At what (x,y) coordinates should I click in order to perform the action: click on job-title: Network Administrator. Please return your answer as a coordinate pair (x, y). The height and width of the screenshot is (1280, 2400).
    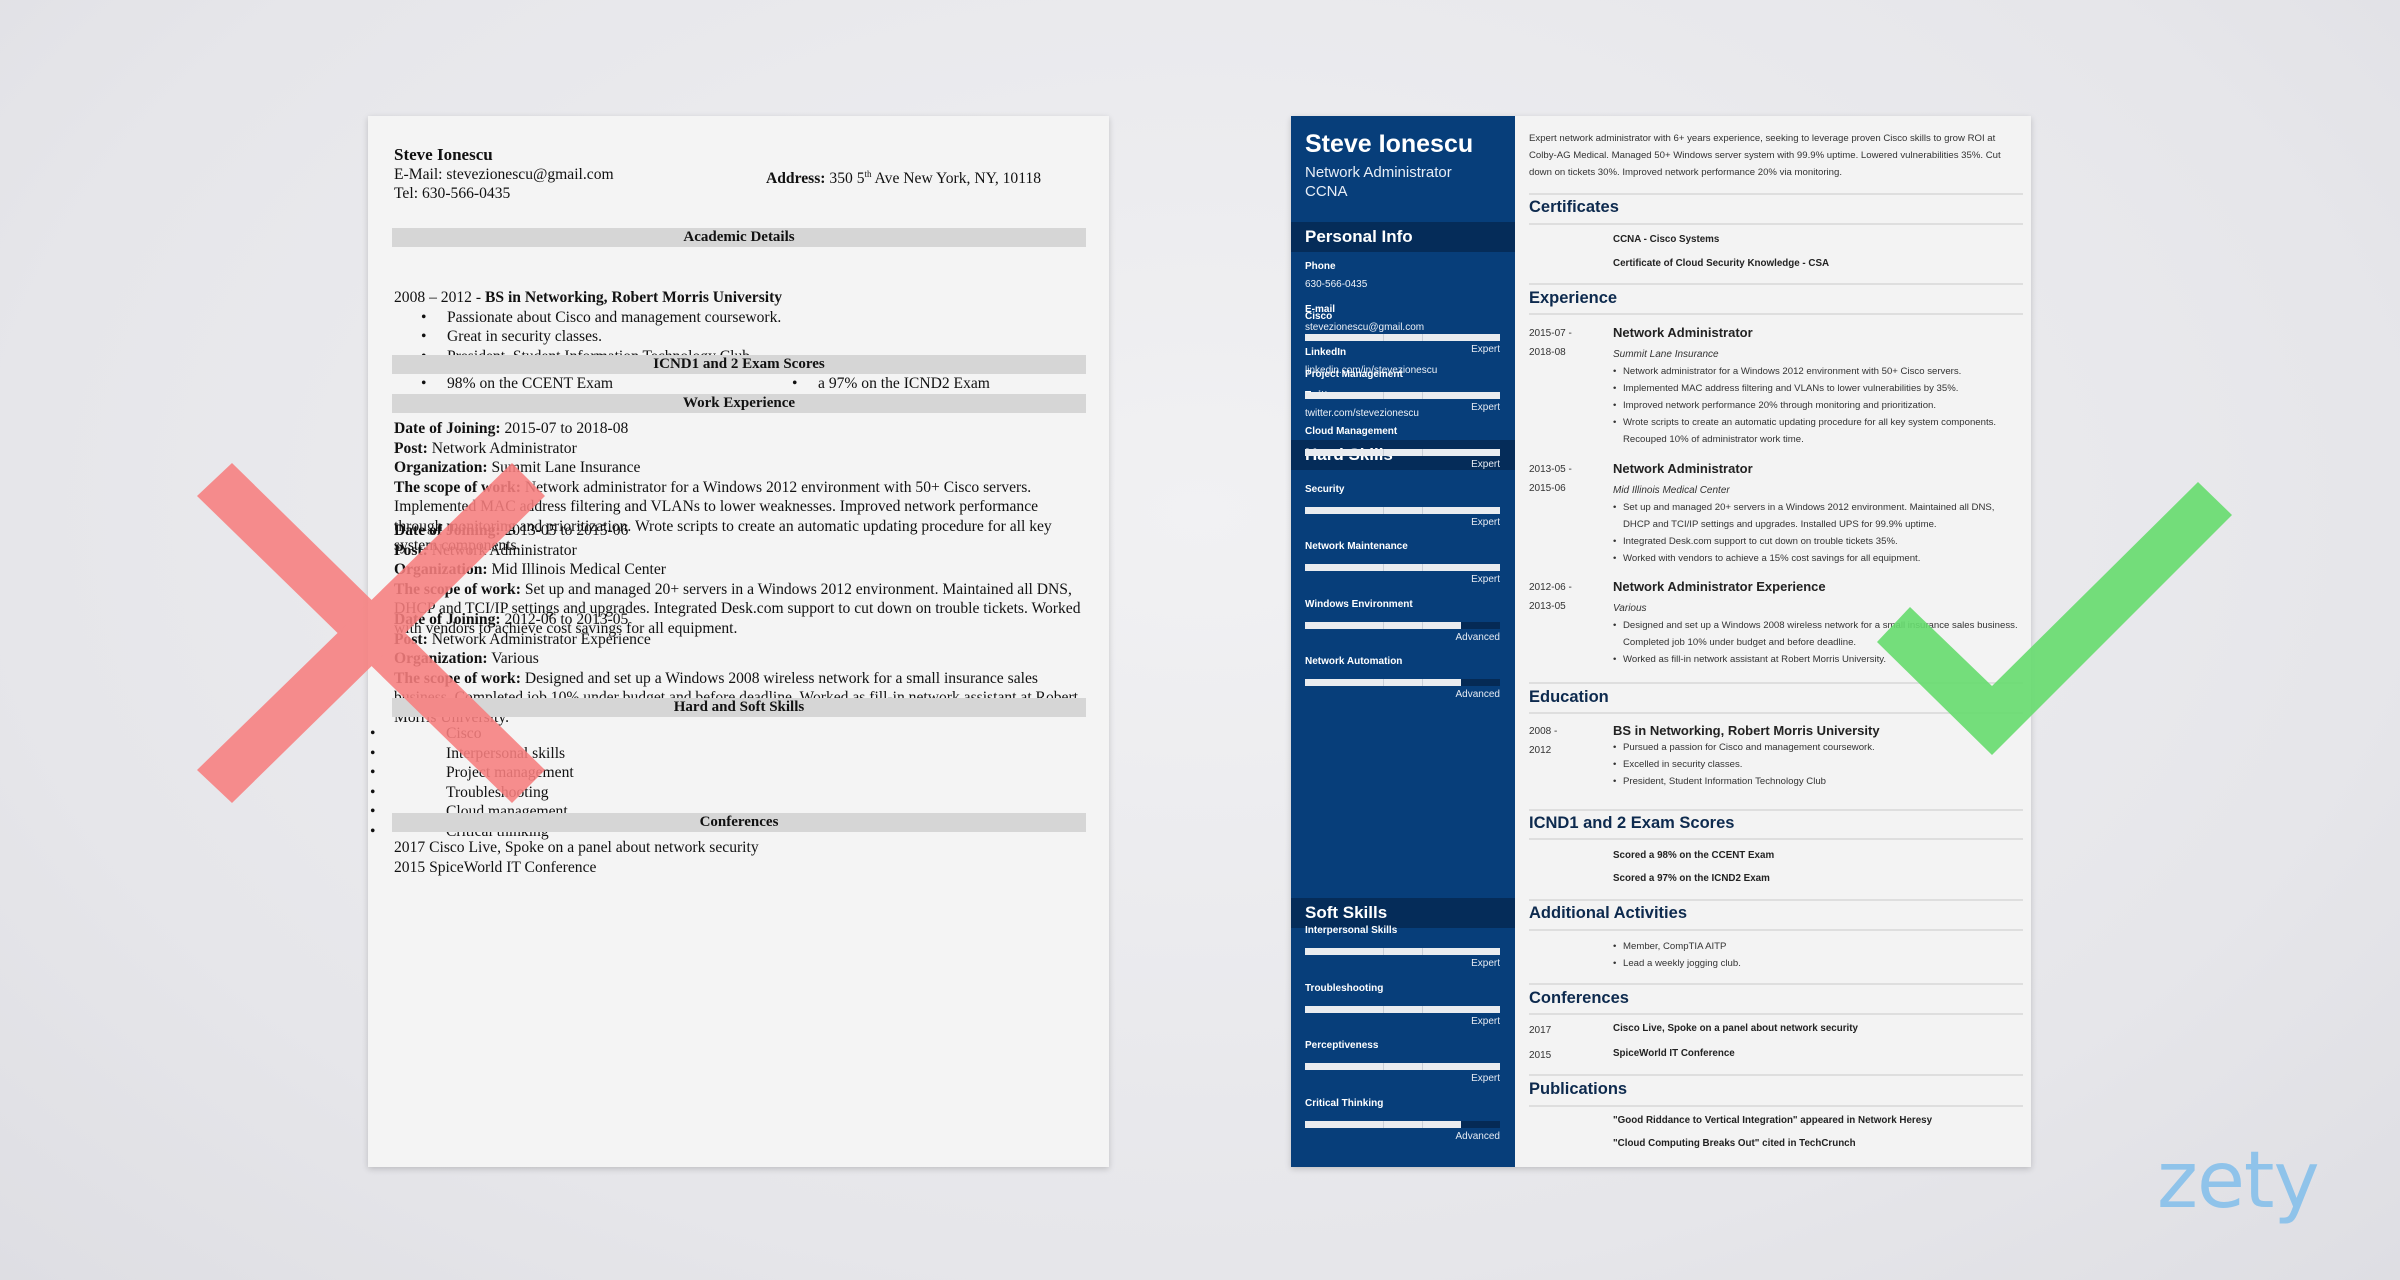
    Looking at the image, I should click on (1683, 332).